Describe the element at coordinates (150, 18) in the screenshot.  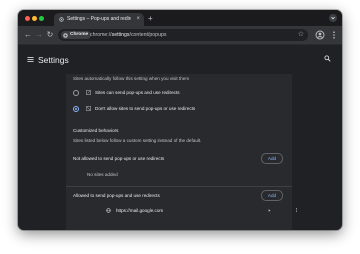
I see `new-tab-button: +` at that location.